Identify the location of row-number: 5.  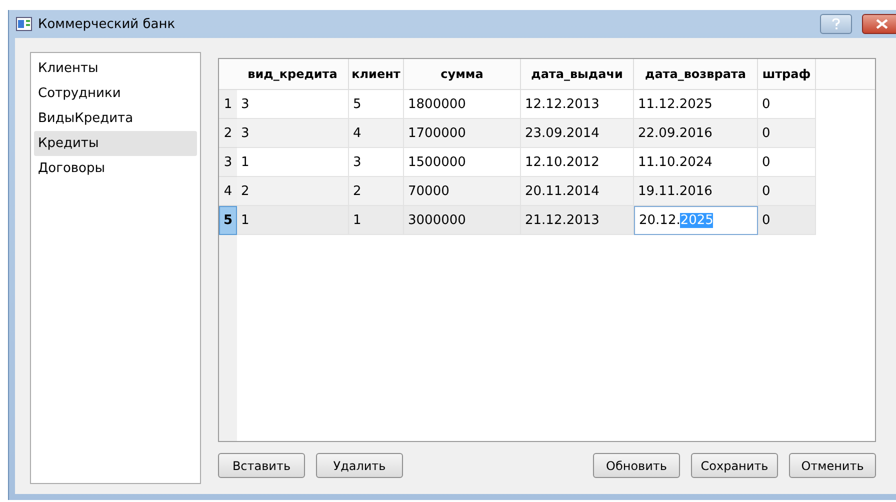
(228, 220).